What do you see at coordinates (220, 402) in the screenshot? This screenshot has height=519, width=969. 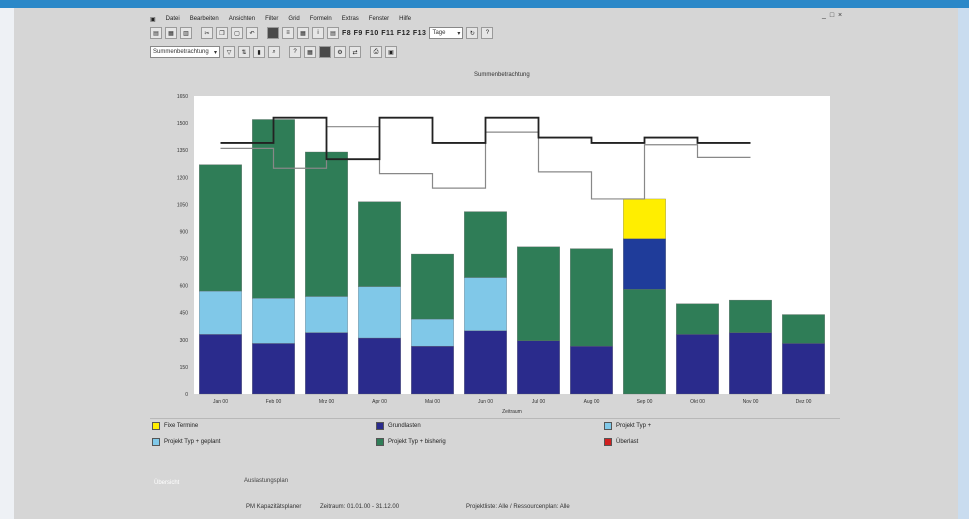 I see `x-tick-label: Jan 00` at bounding box center [220, 402].